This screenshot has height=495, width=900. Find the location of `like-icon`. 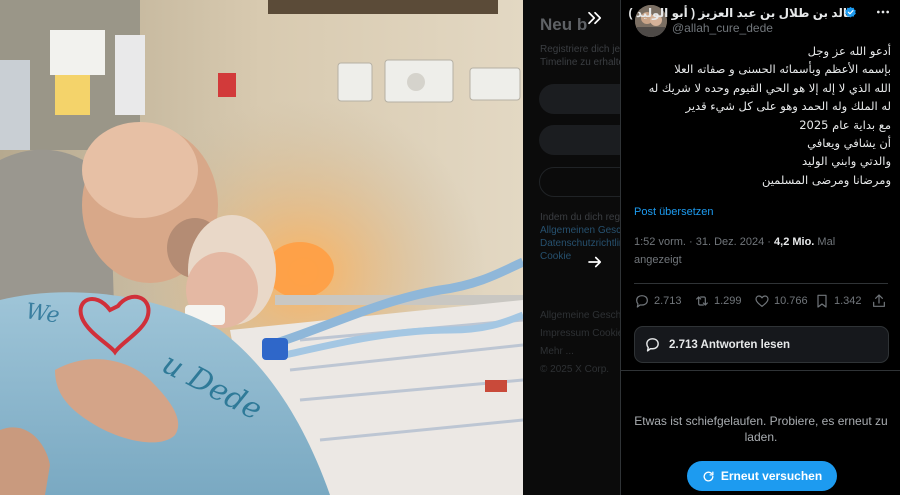

like-icon is located at coordinates (762, 301).